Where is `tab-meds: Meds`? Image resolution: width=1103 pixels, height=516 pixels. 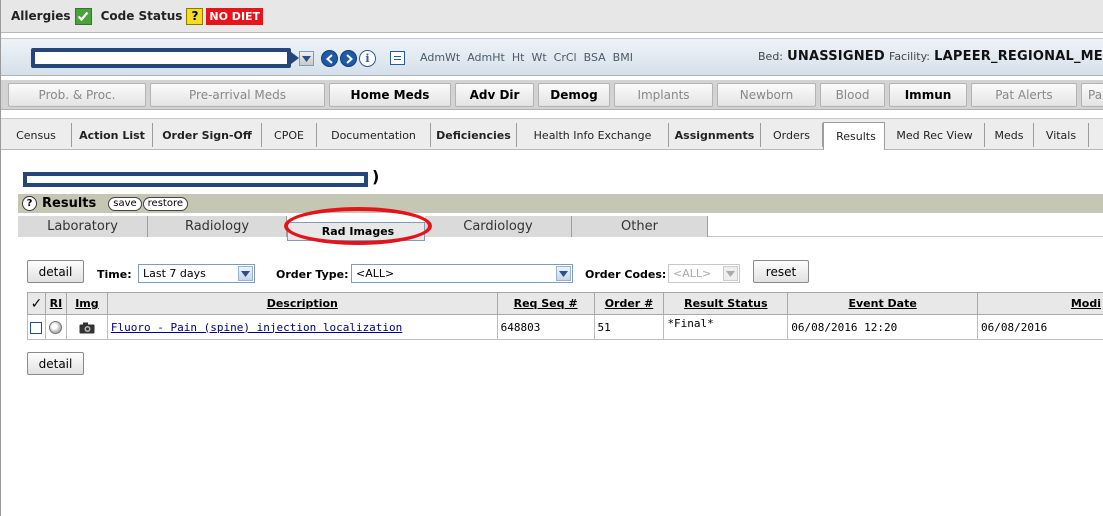 tab-meds: Meds is located at coordinates (1009, 135).